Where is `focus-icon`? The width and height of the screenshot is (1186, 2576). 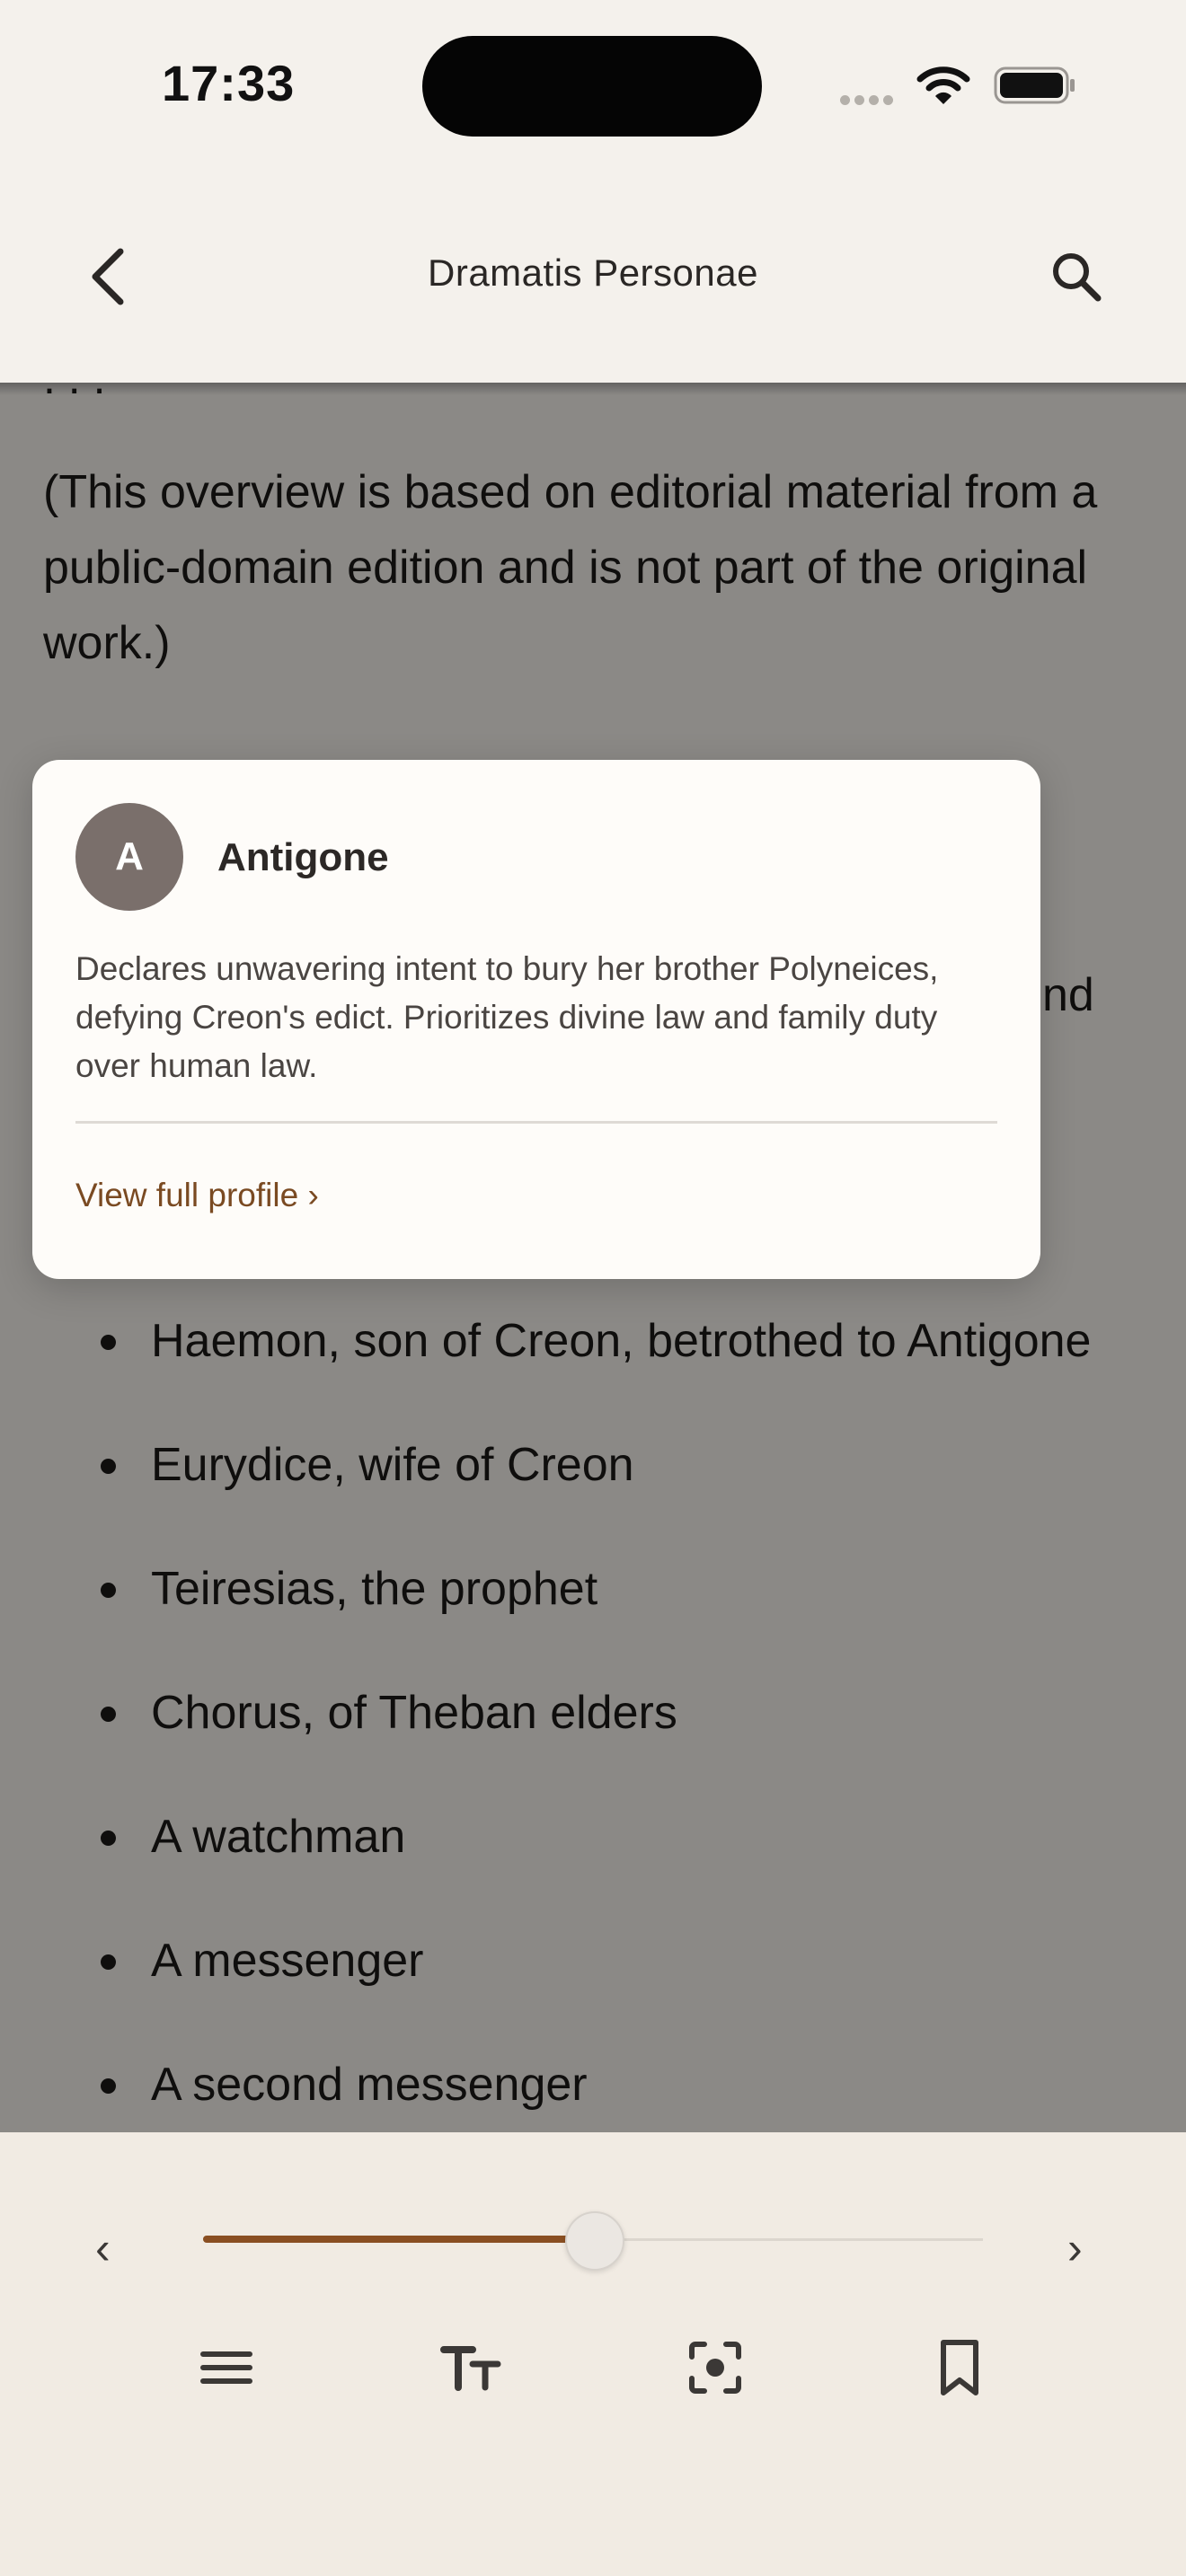
focus-icon is located at coordinates (715, 2368).